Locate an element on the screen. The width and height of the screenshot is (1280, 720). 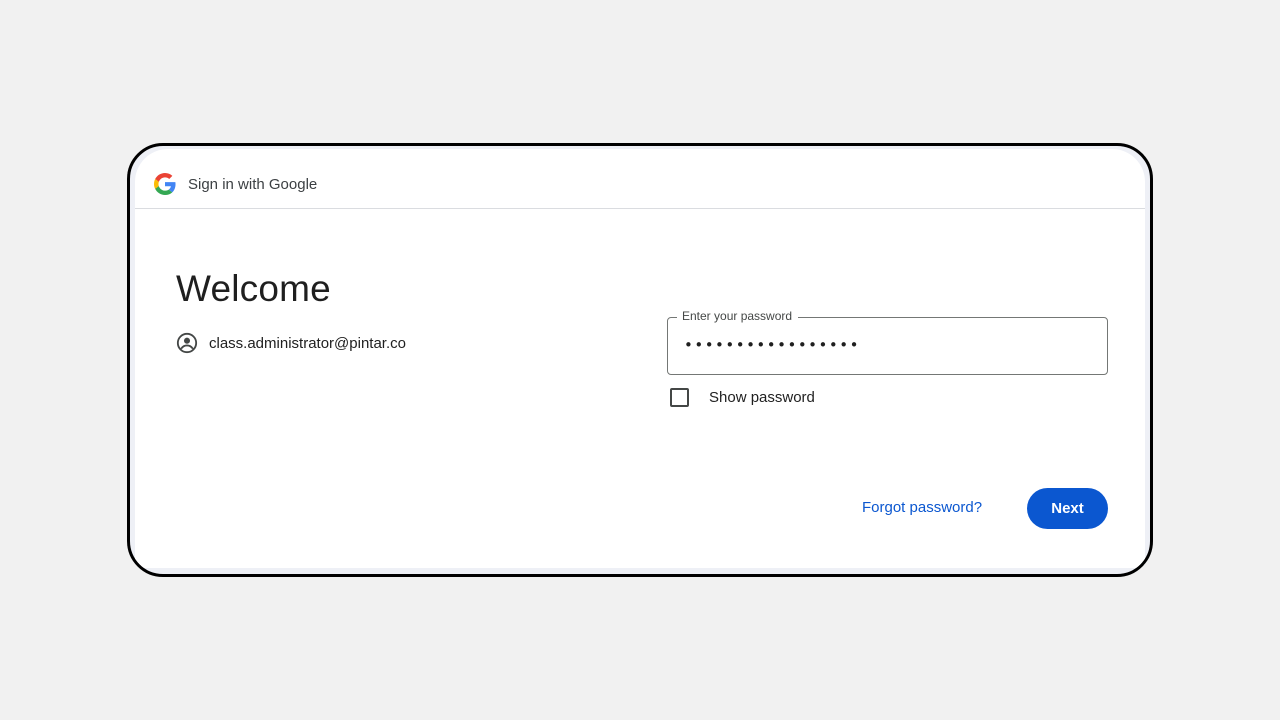
google-g-icon is located at coordinates (165, 184).